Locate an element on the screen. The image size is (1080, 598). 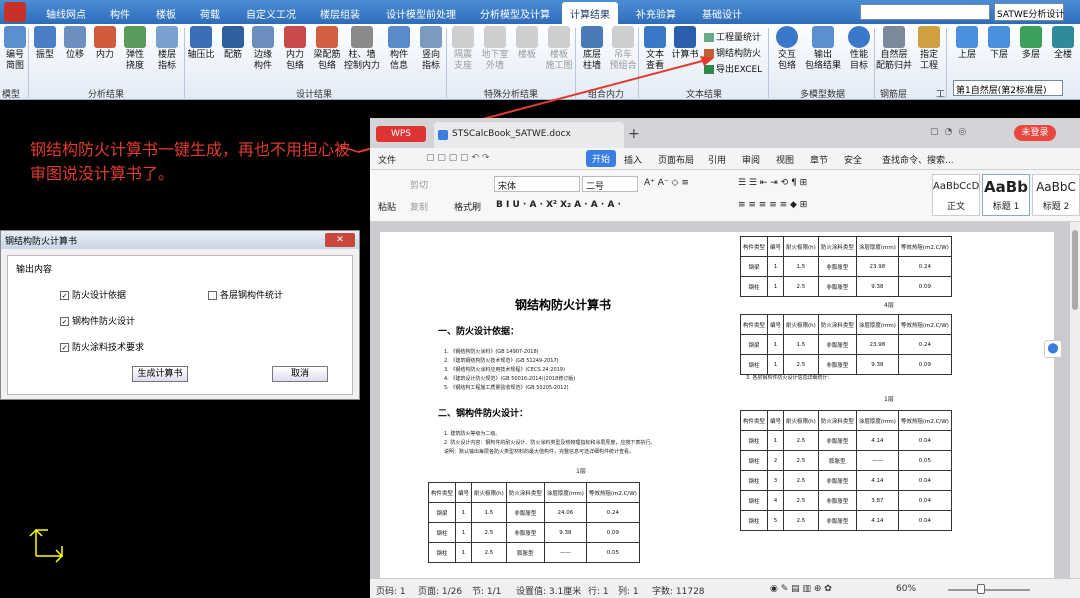
beam-envelope-icon is located at coordinates (327, 37).